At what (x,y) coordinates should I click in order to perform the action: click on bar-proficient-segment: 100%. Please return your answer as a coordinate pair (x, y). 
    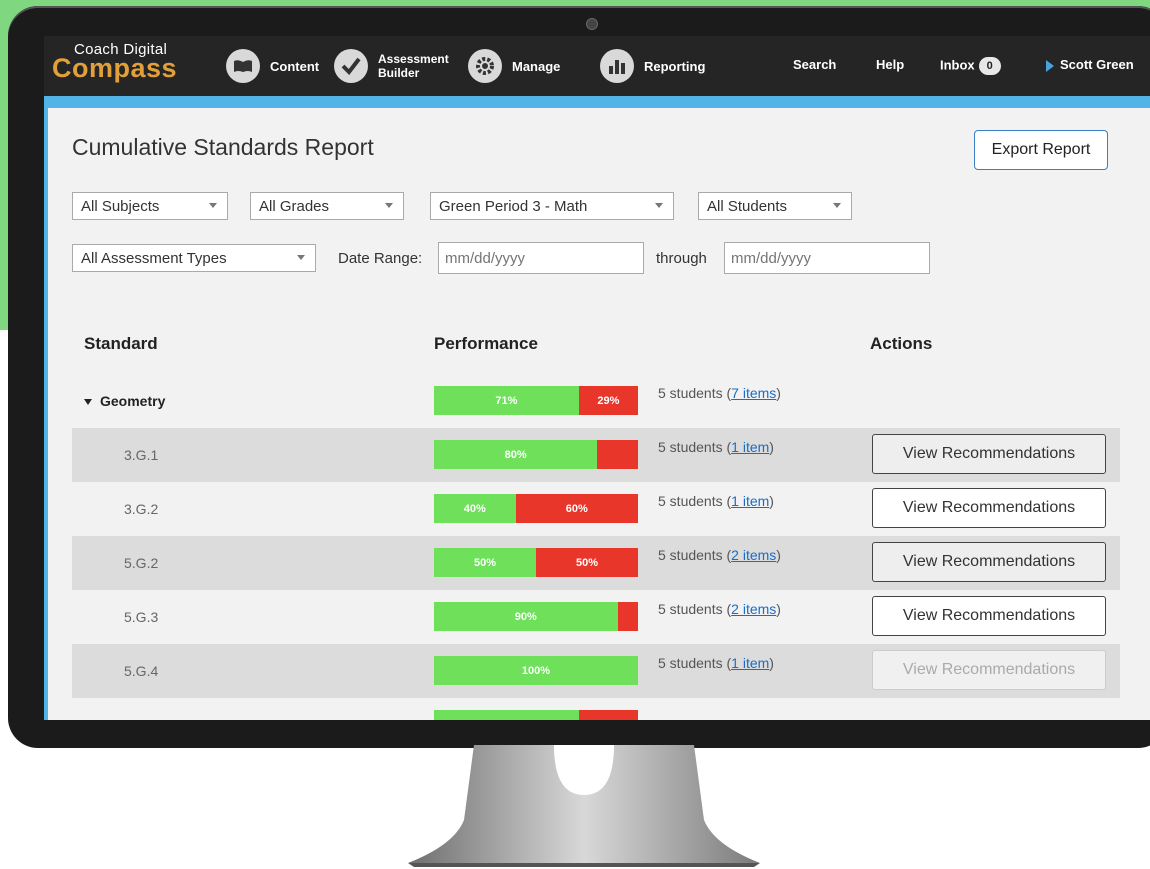
    Looking at the image, I should click on (536, 670).